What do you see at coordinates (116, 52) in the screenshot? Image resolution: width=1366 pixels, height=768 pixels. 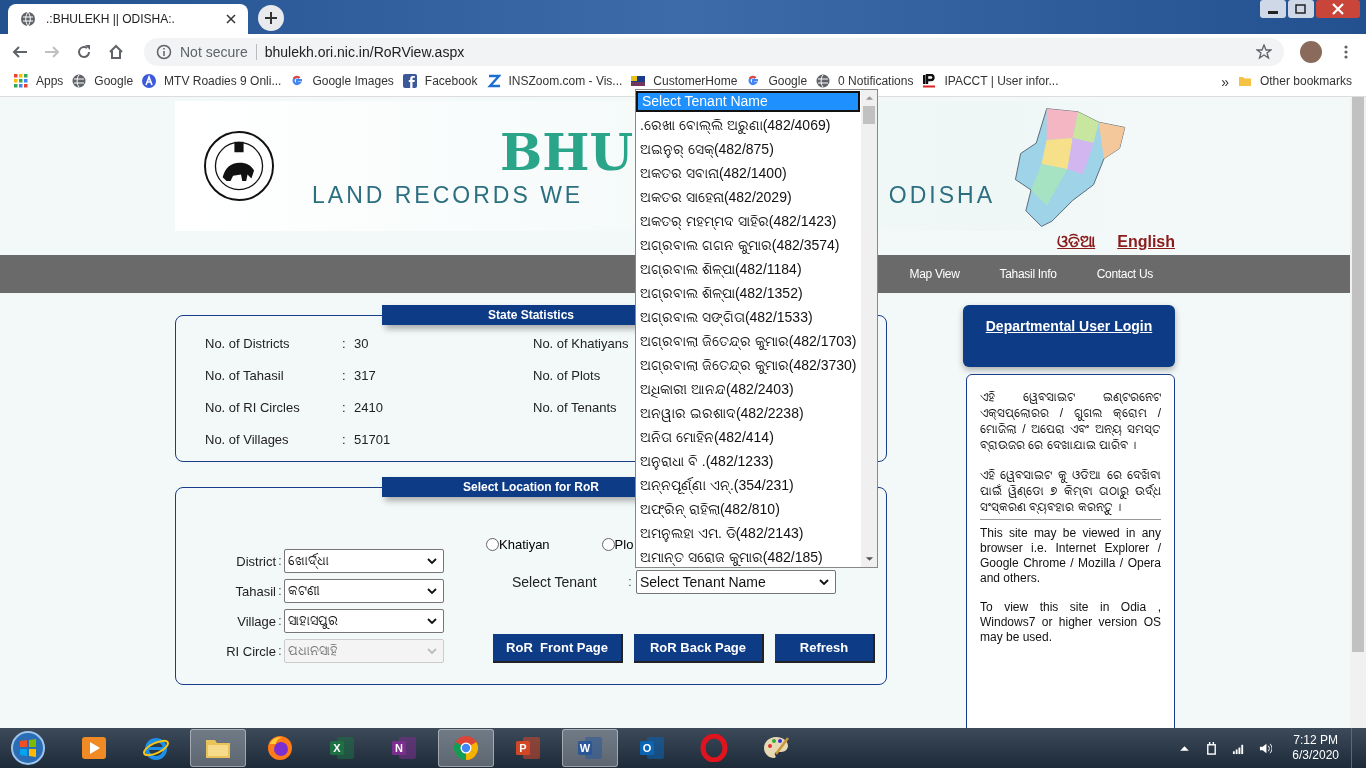 I see `home-icon` at bounding box center [116, 52].